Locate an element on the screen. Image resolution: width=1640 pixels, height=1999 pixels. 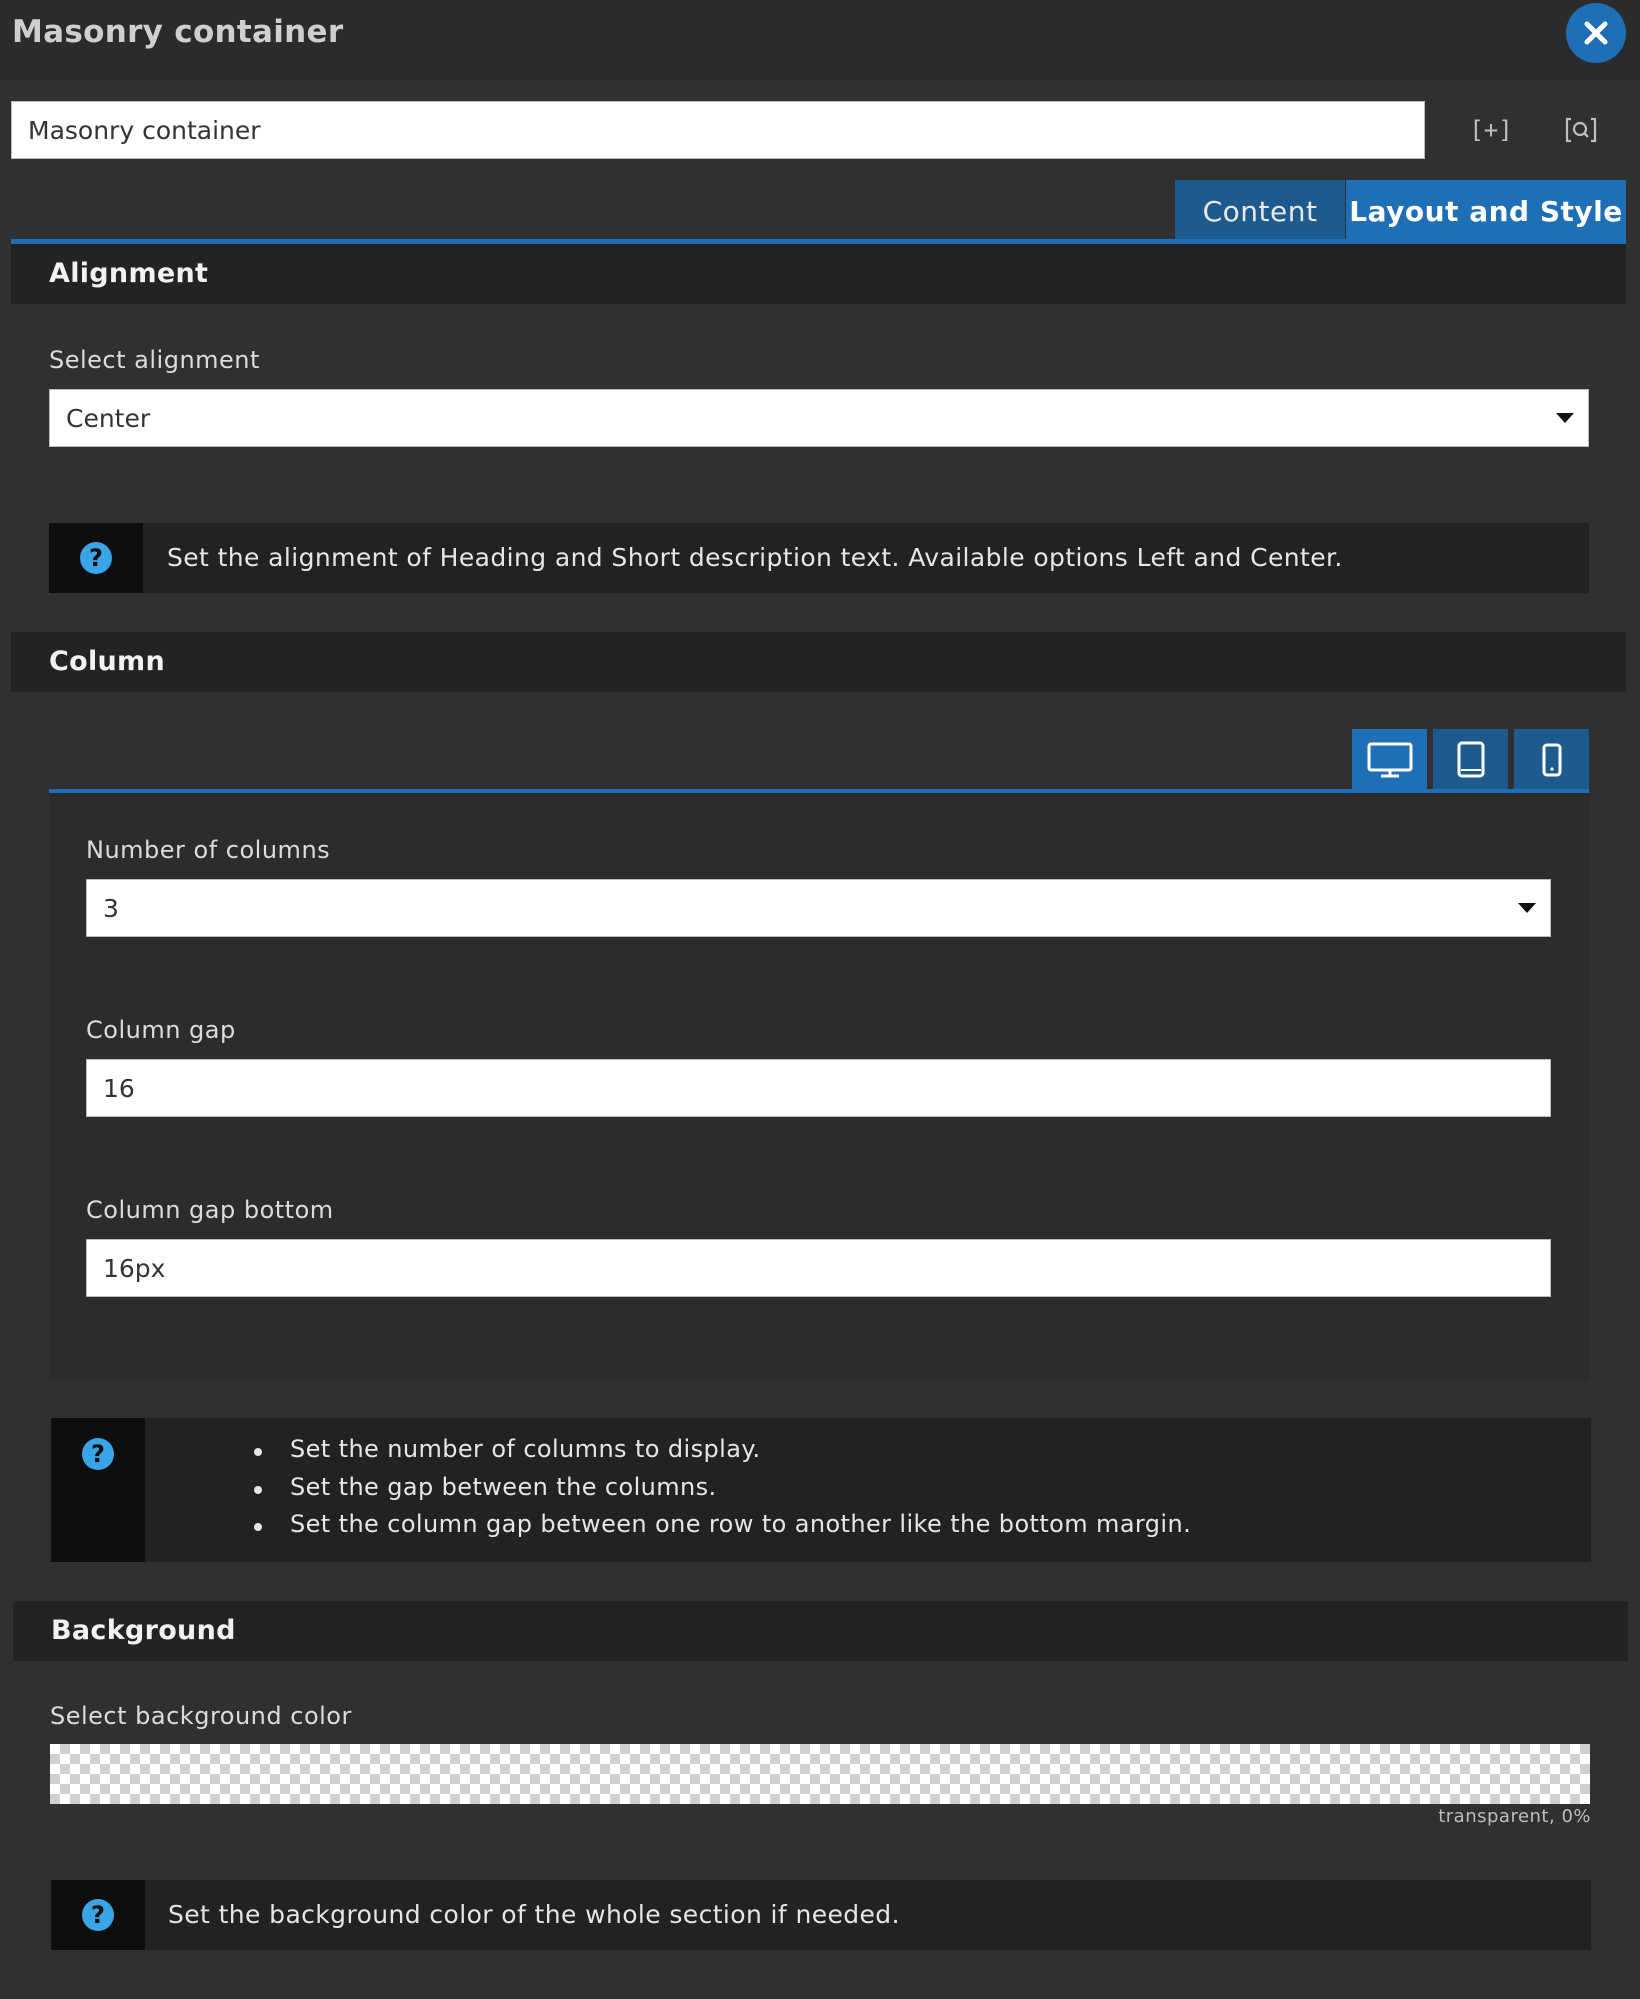
background-color-label: Select background color is located at coordinates (201, 1716).